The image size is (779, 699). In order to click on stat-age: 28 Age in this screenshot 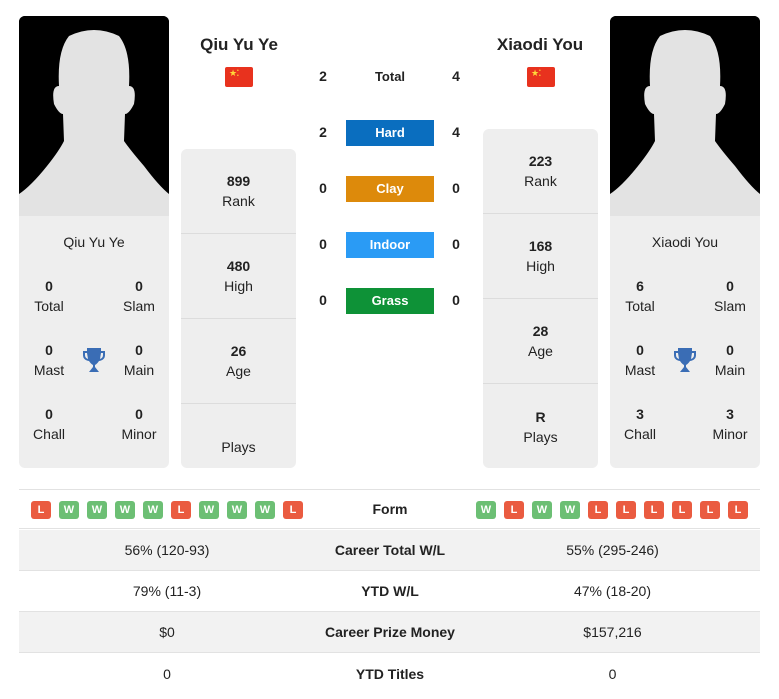, I will do `click(540, 341)`.